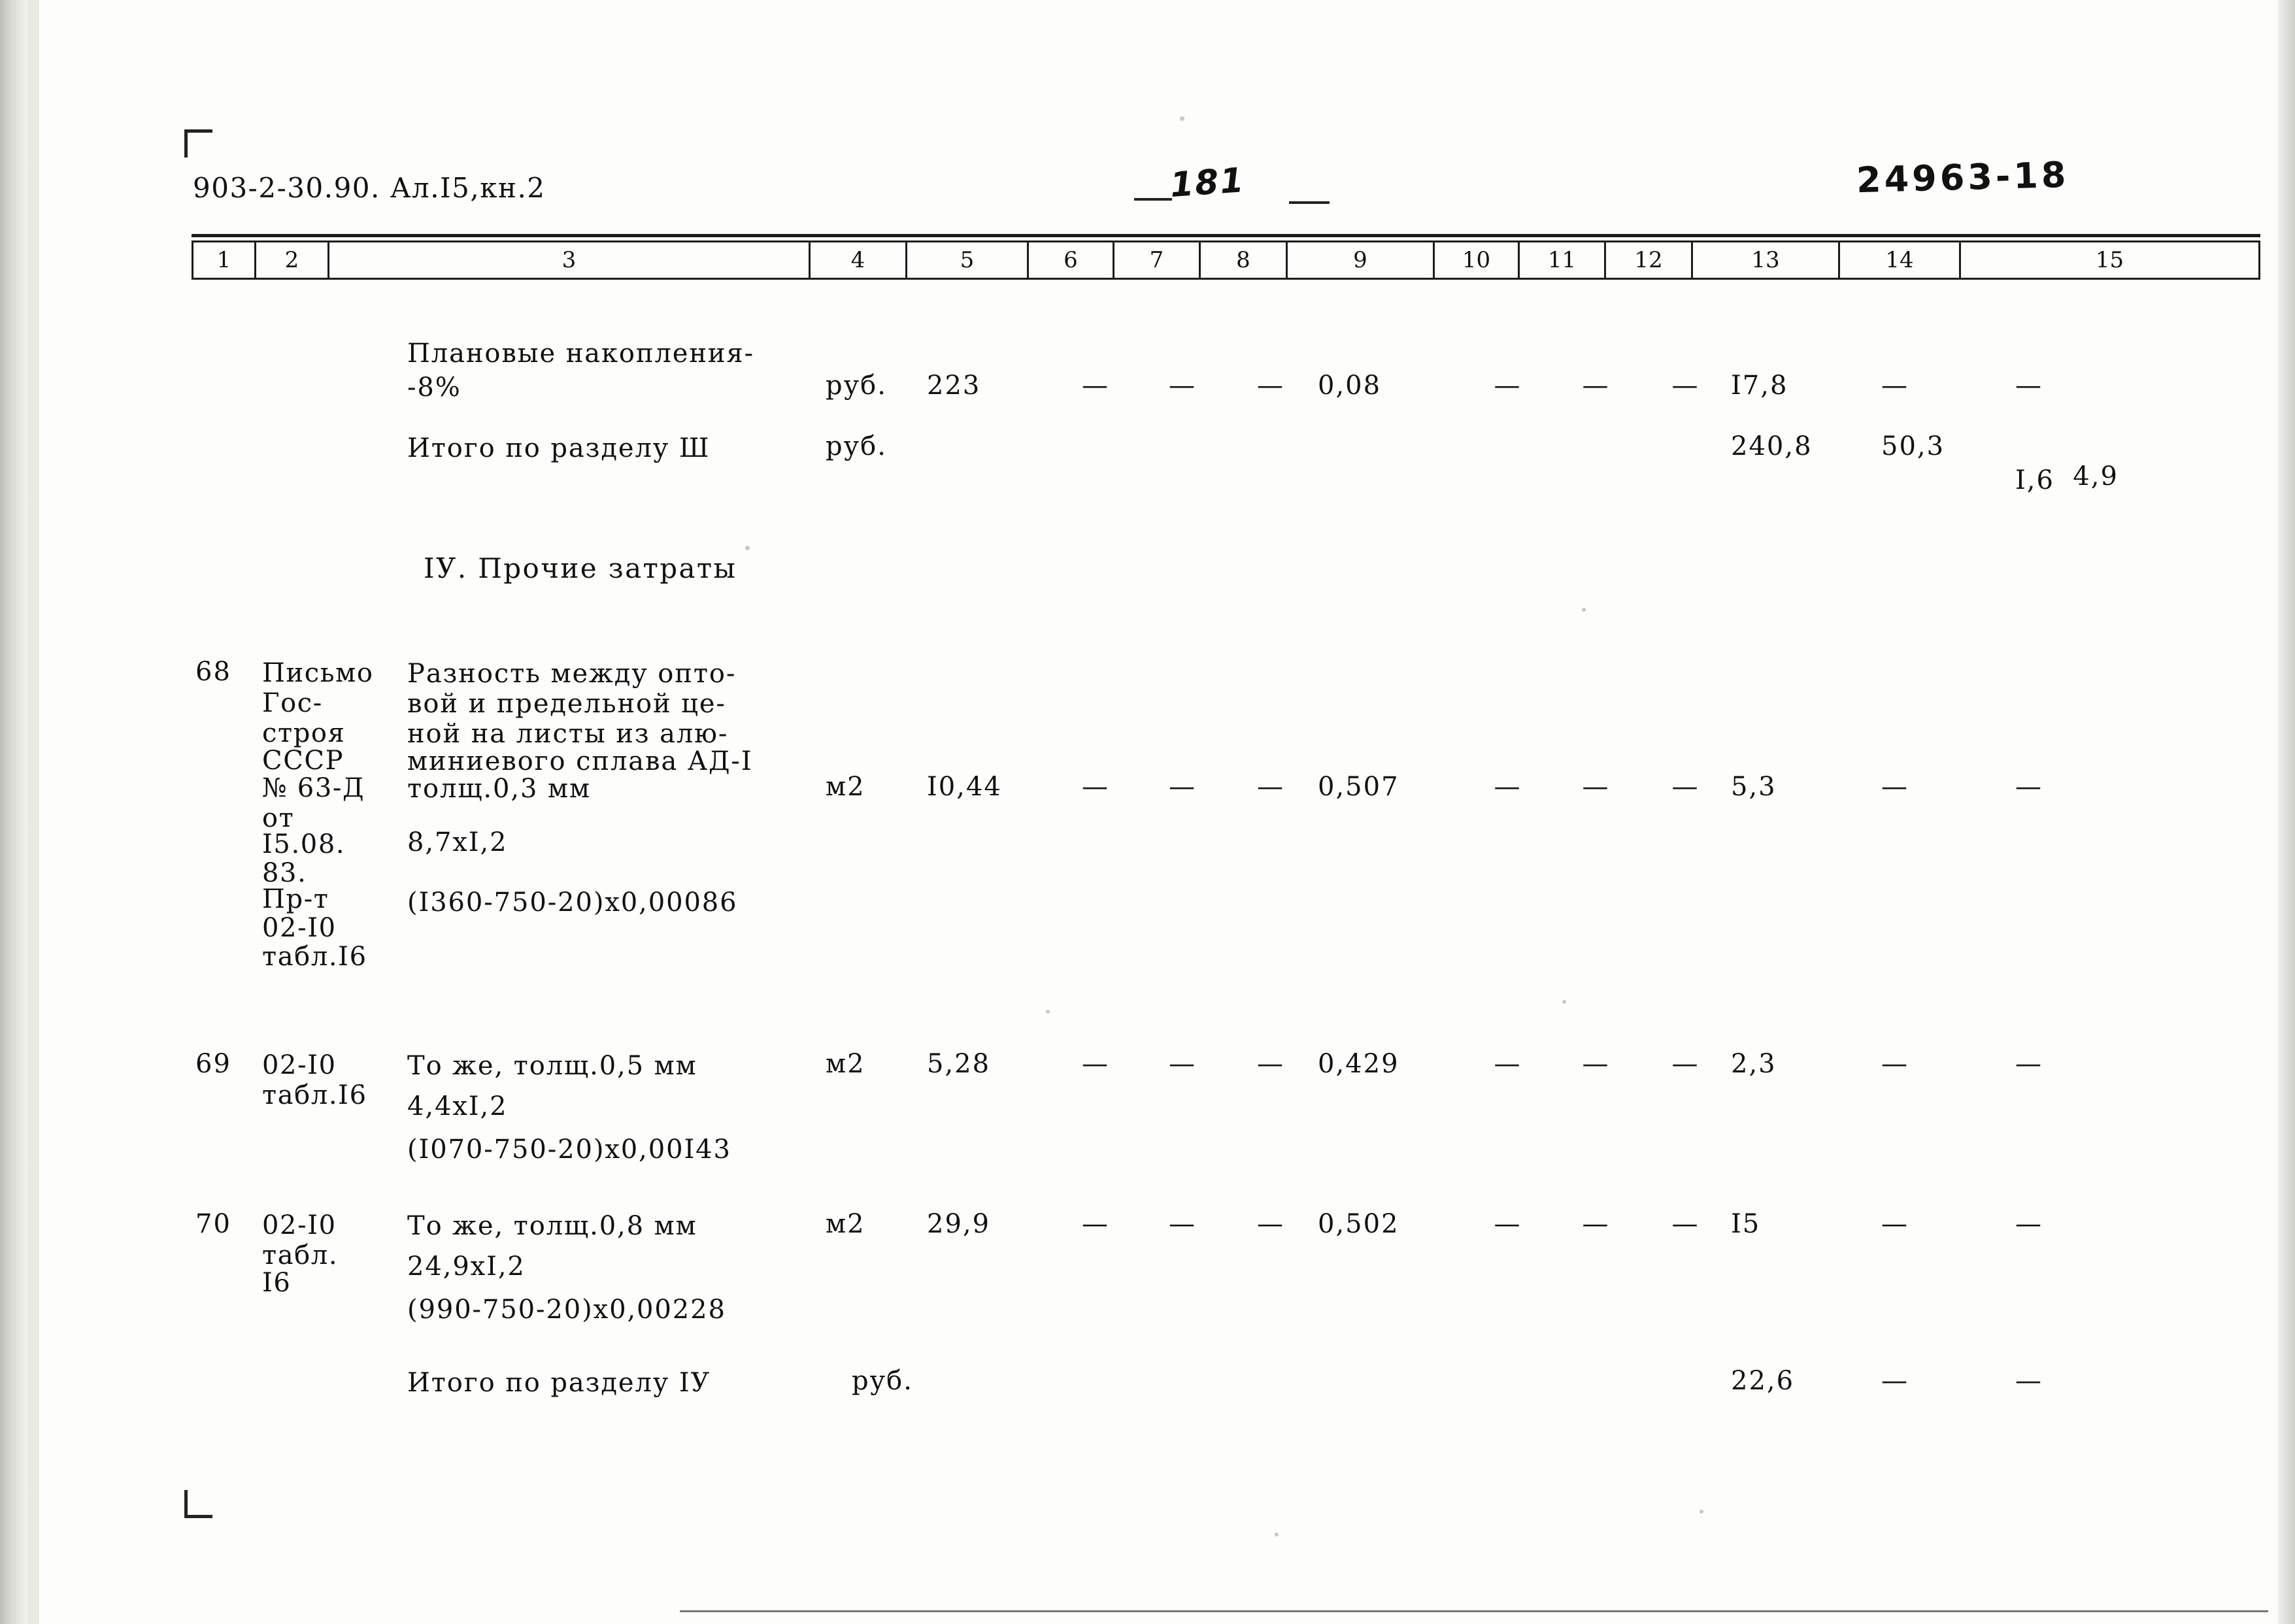 The width and height of the screenshot is (2295, 1624). What do you see at coordinates (292, 703) in the screenshot?
I see `row-ref-line: Гос-` at bounding box center [292, 703].